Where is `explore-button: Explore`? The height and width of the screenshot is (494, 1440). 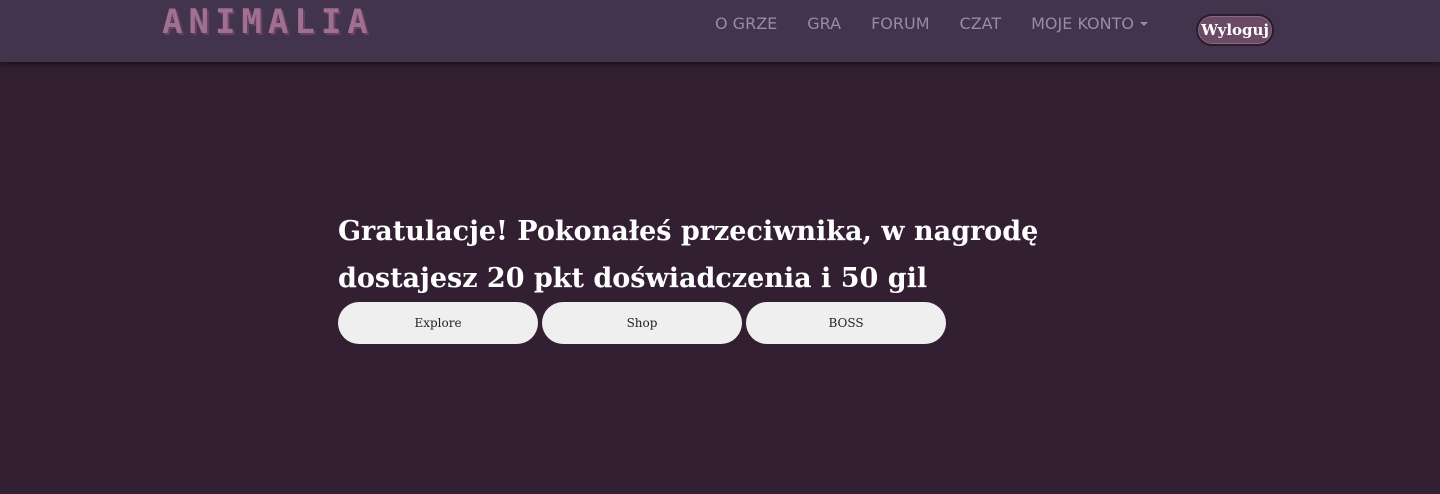 explore-button: Explore is located at coordinates (438, 323).